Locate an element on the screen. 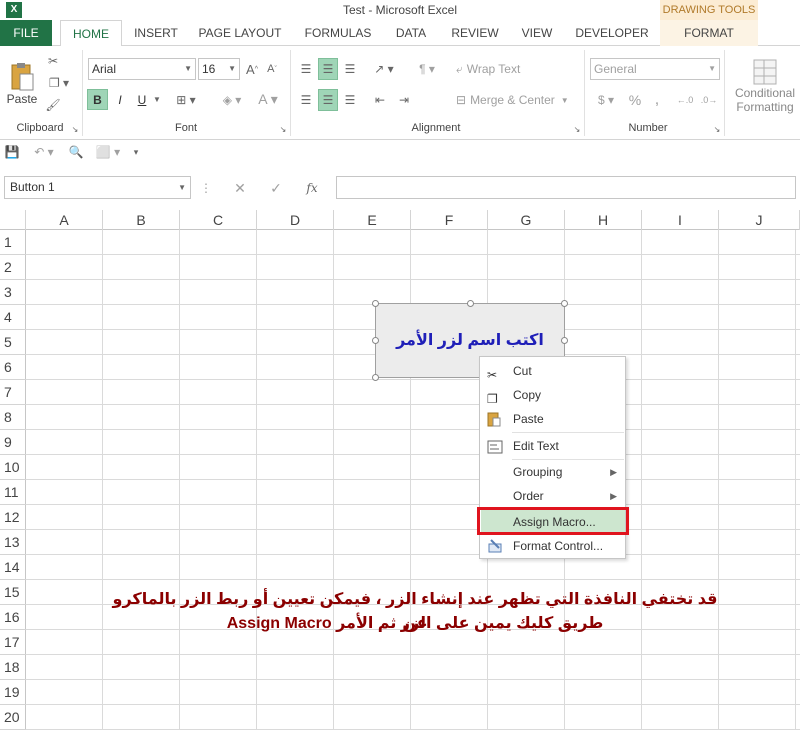 This screenshot has height=730, width=800. row-header: 14 is located at coordinates (13, 567).